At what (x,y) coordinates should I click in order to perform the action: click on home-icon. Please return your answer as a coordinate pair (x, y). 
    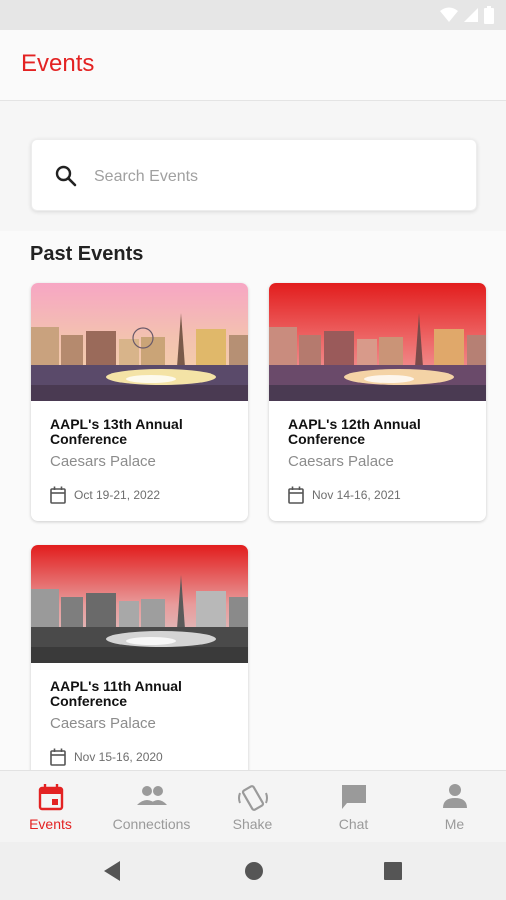
    Looking at the image, I should click on (254, 871).